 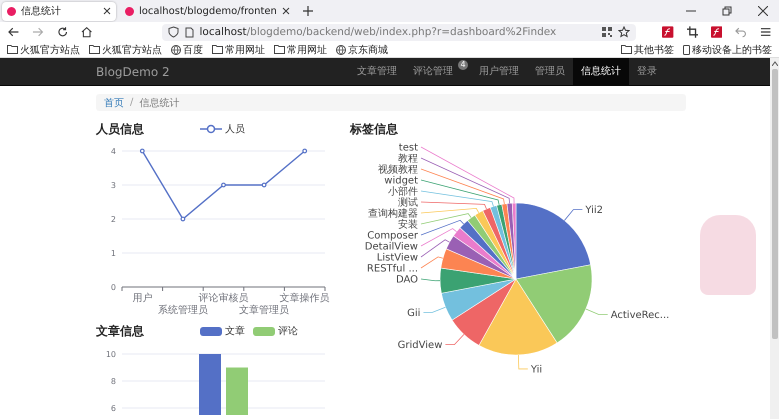 What do you see at coordinates (235, 129) in the screenshot?
I see `legend-label: 人员` at bounding box center [235, 129].